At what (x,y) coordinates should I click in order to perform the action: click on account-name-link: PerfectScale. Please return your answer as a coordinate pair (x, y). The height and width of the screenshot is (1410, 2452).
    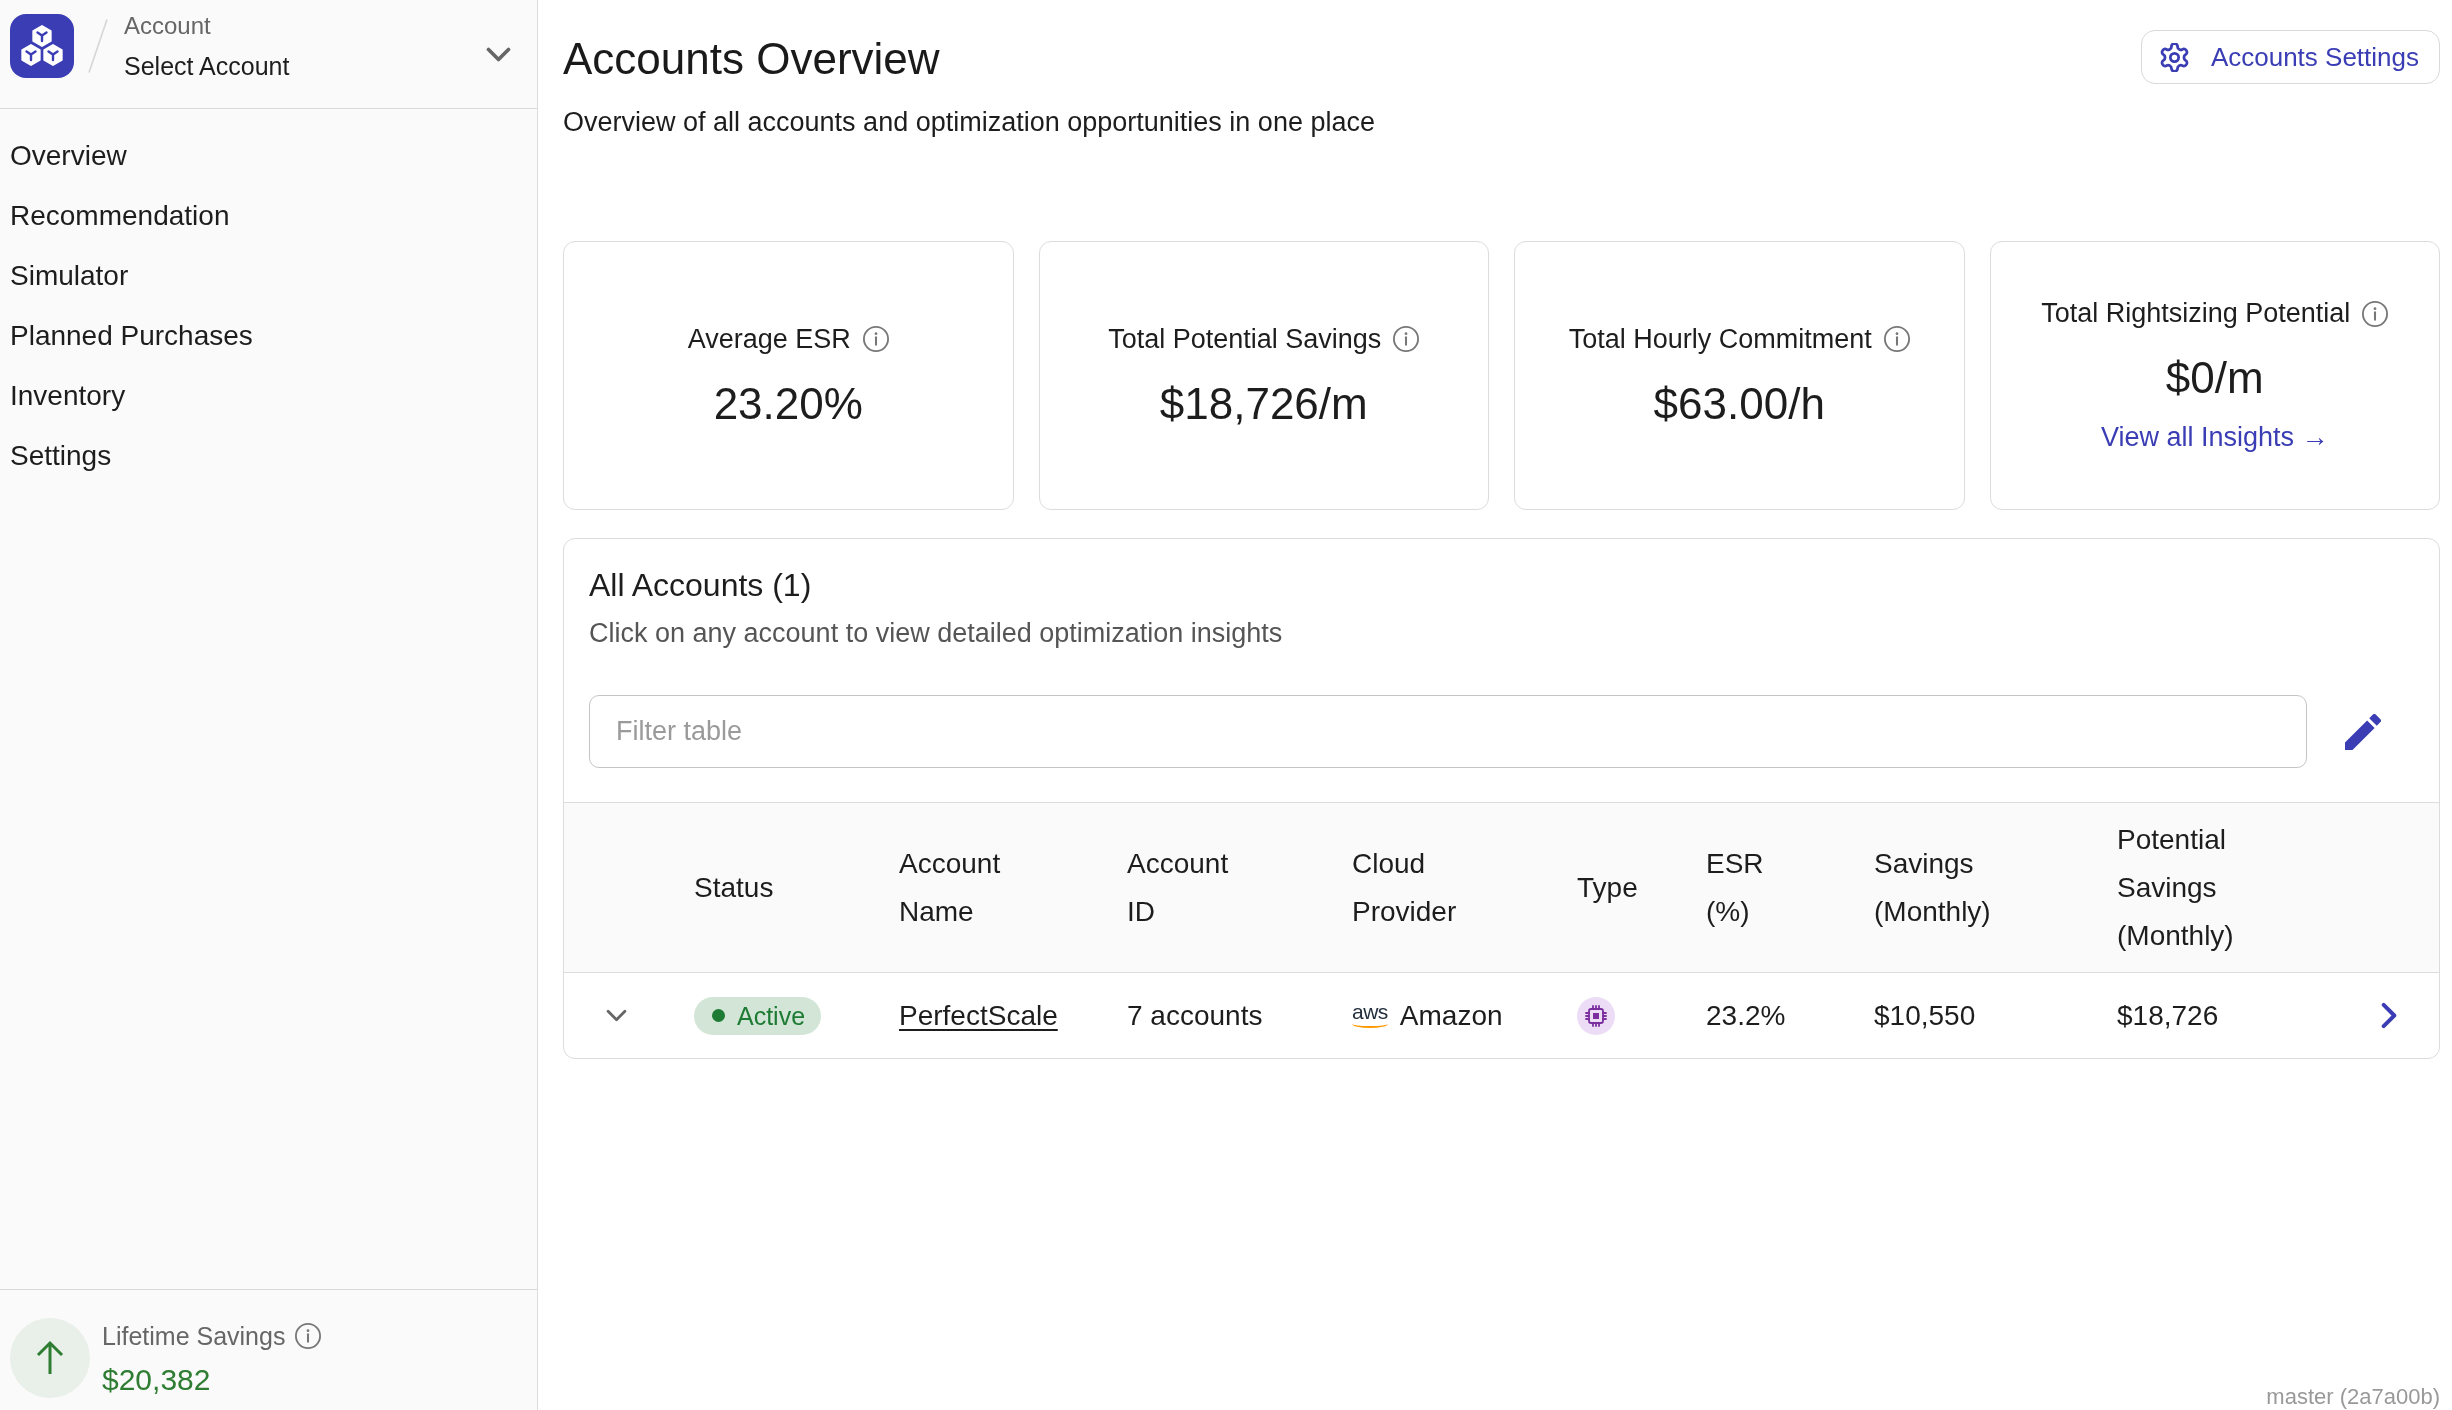
    Looking at the image, I should click on (978, 1015).